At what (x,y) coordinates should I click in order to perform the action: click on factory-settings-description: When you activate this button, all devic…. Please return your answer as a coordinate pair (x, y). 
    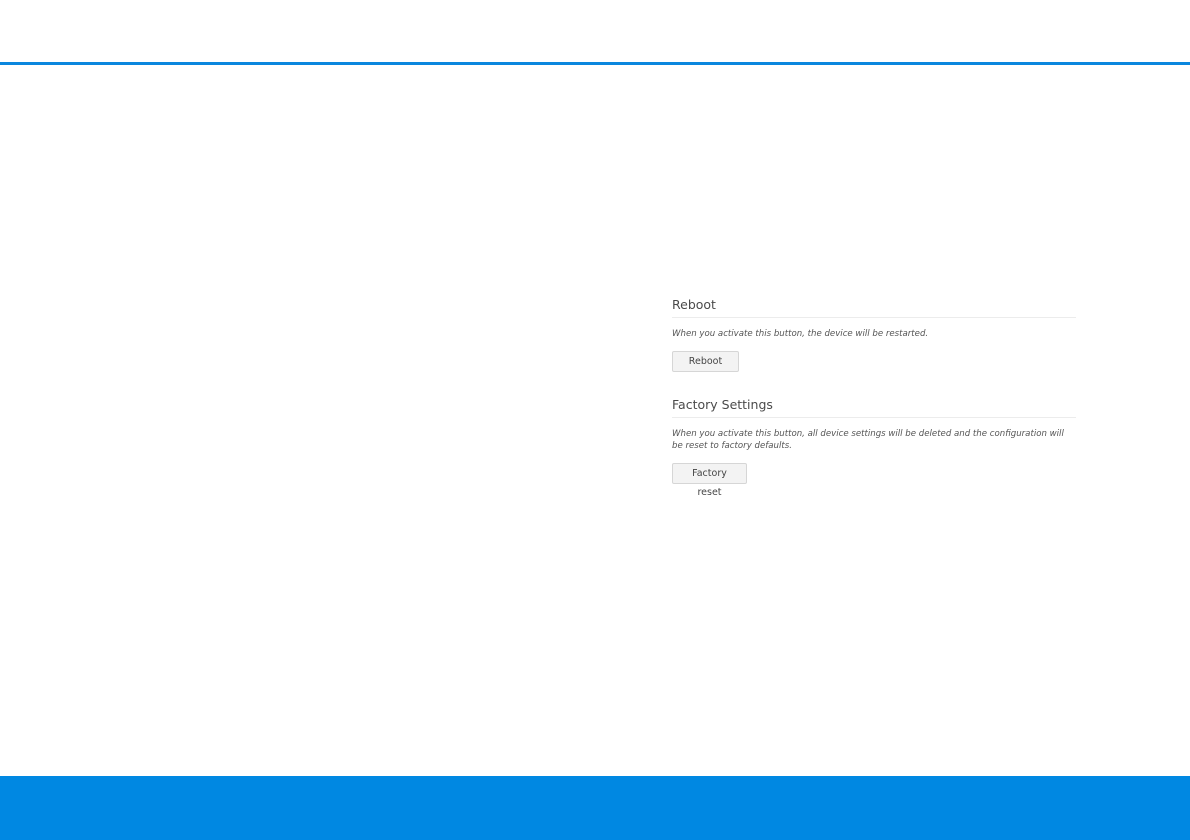
    Looking at the image, I should click on (868, 440).